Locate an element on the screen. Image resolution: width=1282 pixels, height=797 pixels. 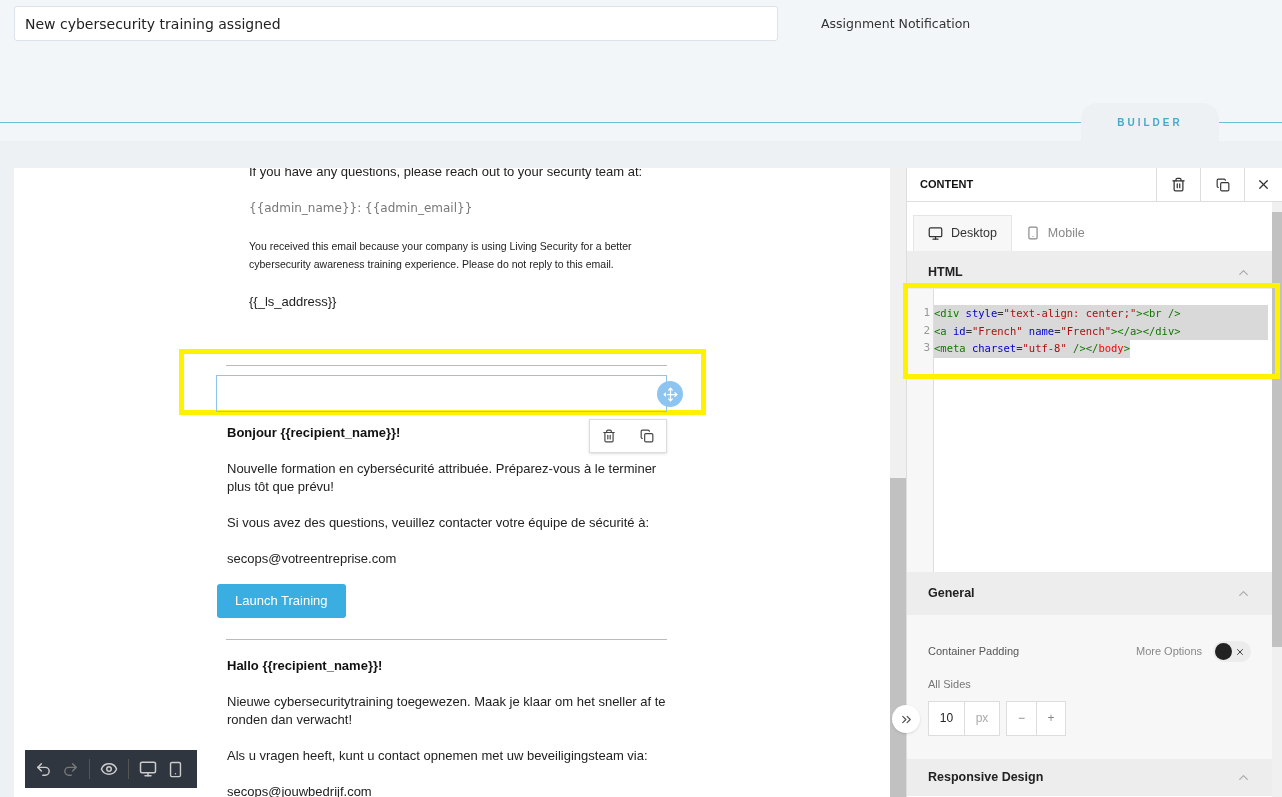
padding-field: 10 px is located at coordinates (964, 718).